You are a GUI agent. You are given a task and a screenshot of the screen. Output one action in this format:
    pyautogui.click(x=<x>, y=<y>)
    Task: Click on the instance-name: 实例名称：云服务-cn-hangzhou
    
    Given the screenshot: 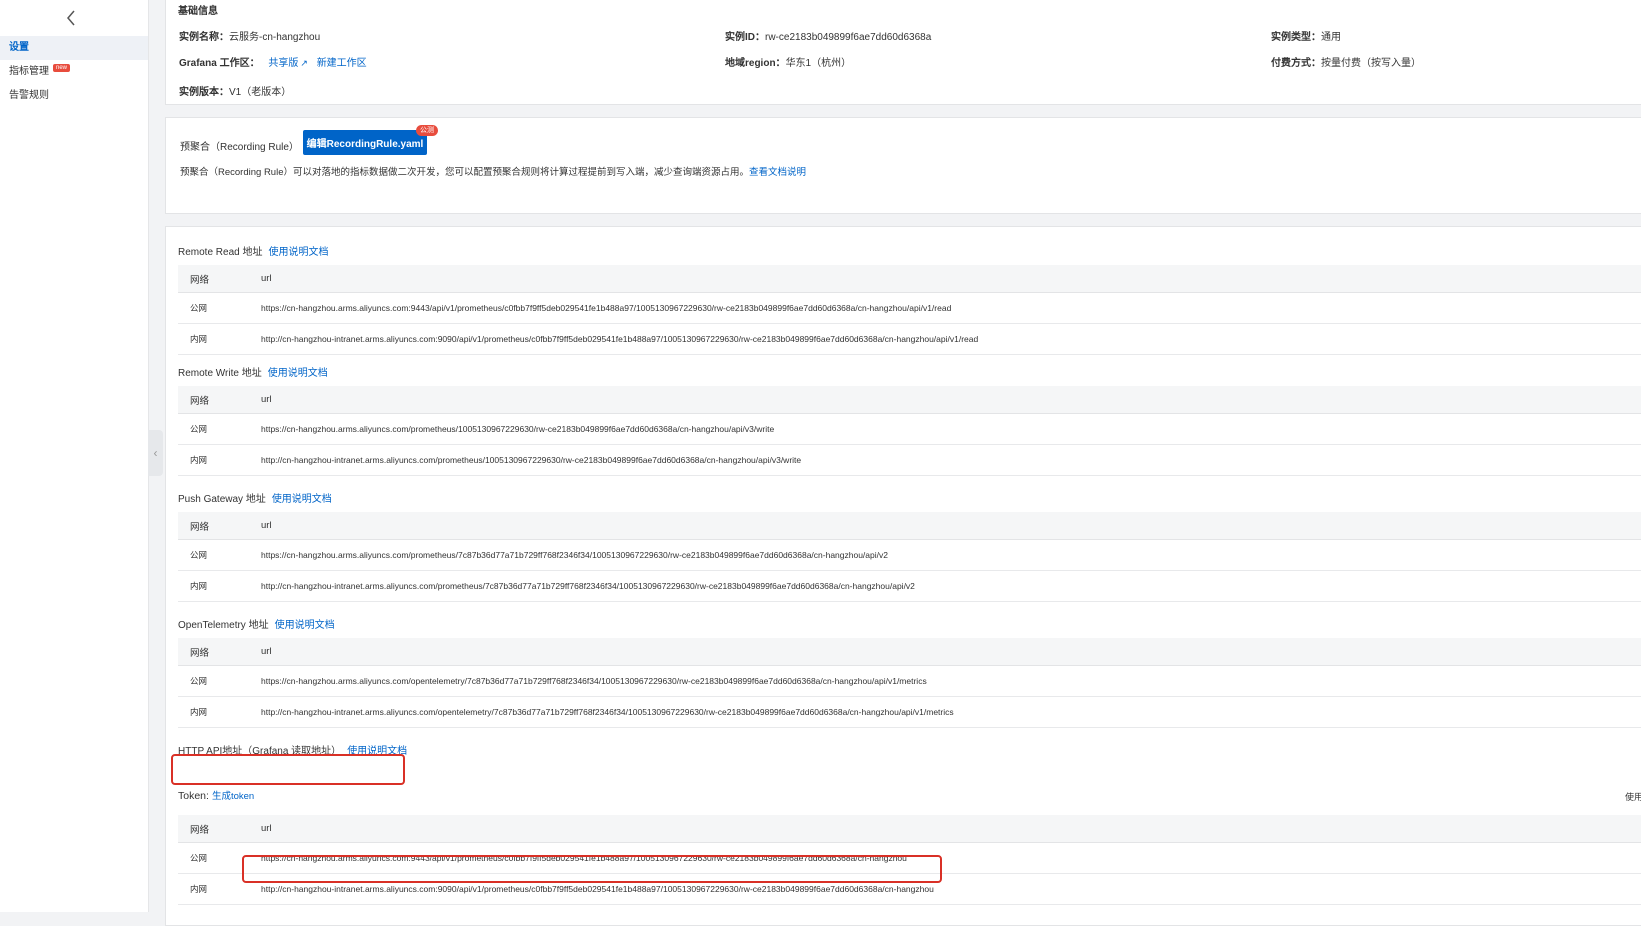 What is the action you would take?
    pyautogui.click(x=250, y=37)
    